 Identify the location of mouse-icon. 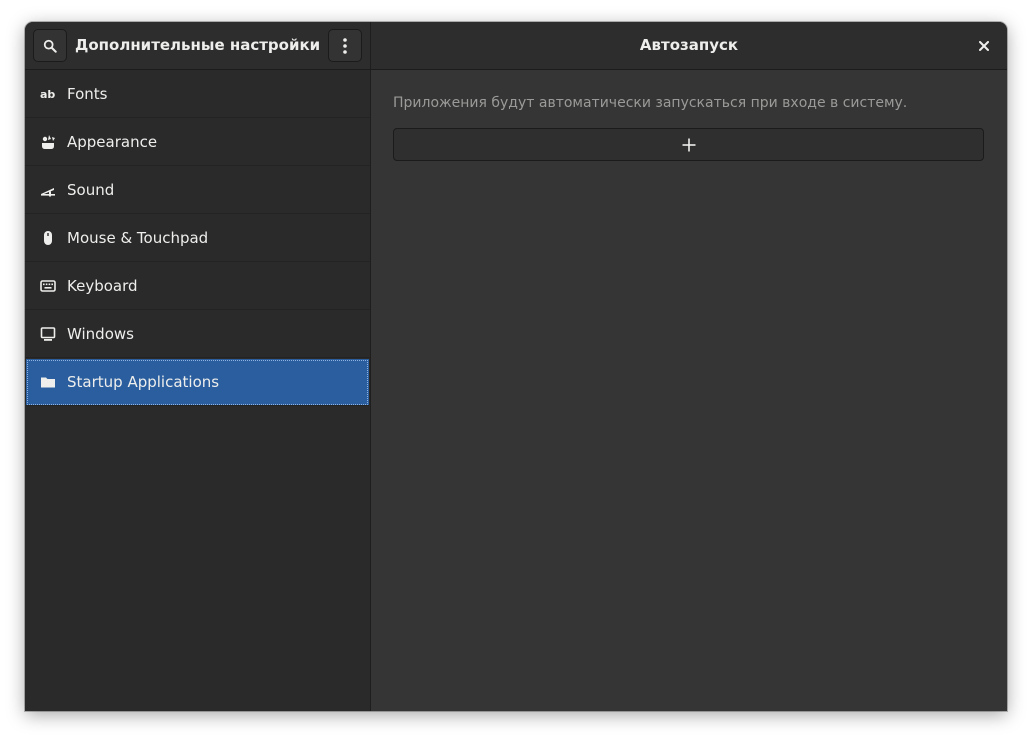
(48, 238).